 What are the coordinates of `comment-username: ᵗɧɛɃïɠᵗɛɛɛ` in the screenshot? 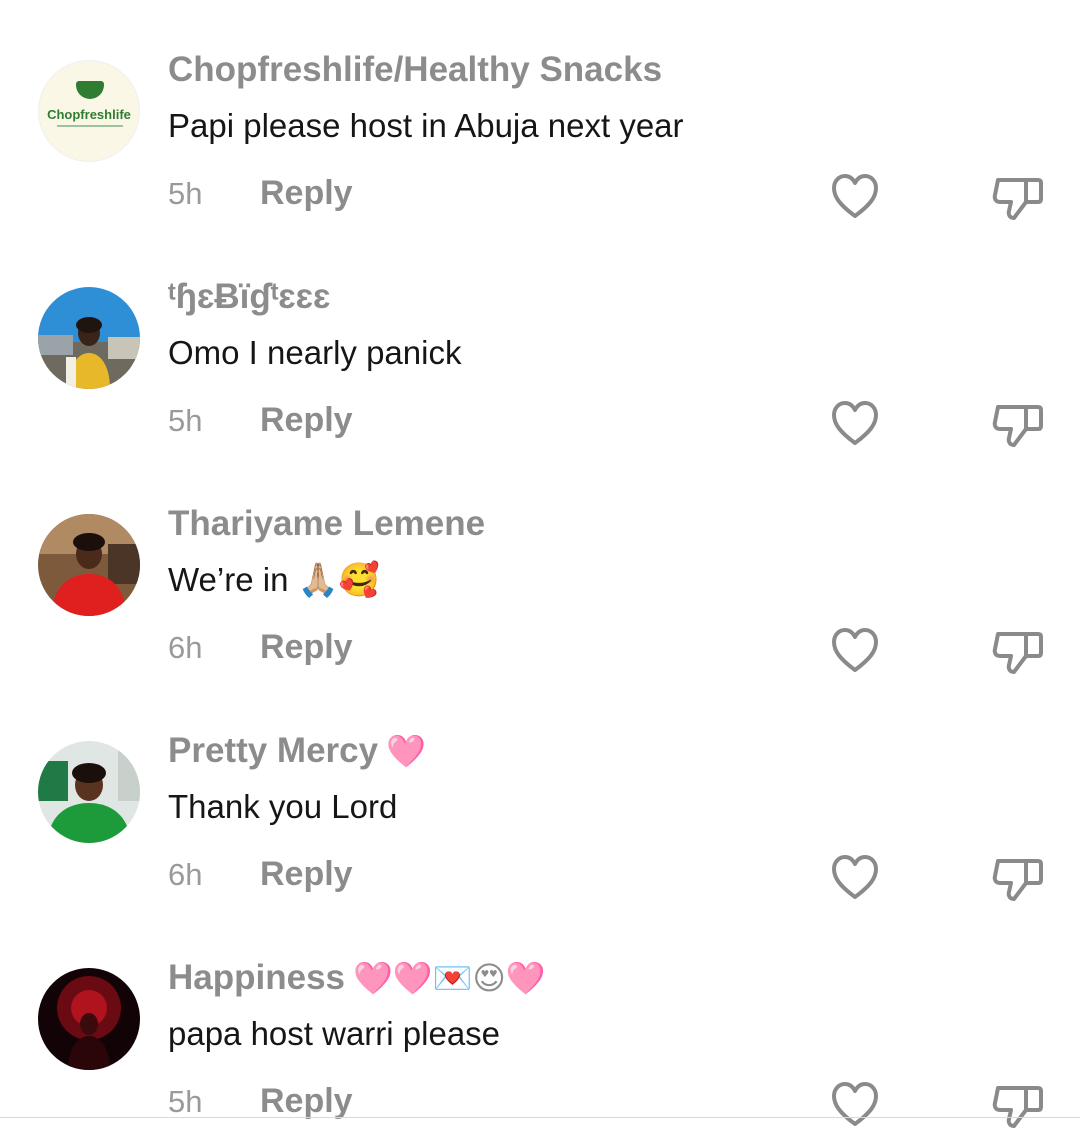 It's located at (249, 297).